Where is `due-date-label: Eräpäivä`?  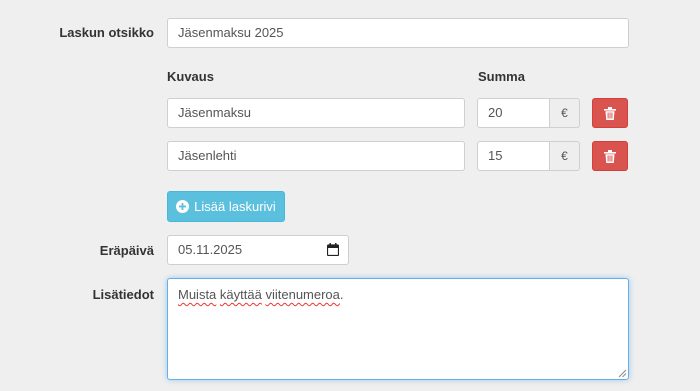 due-date-label: Eräpäivä is located at coordinates (126, 250).